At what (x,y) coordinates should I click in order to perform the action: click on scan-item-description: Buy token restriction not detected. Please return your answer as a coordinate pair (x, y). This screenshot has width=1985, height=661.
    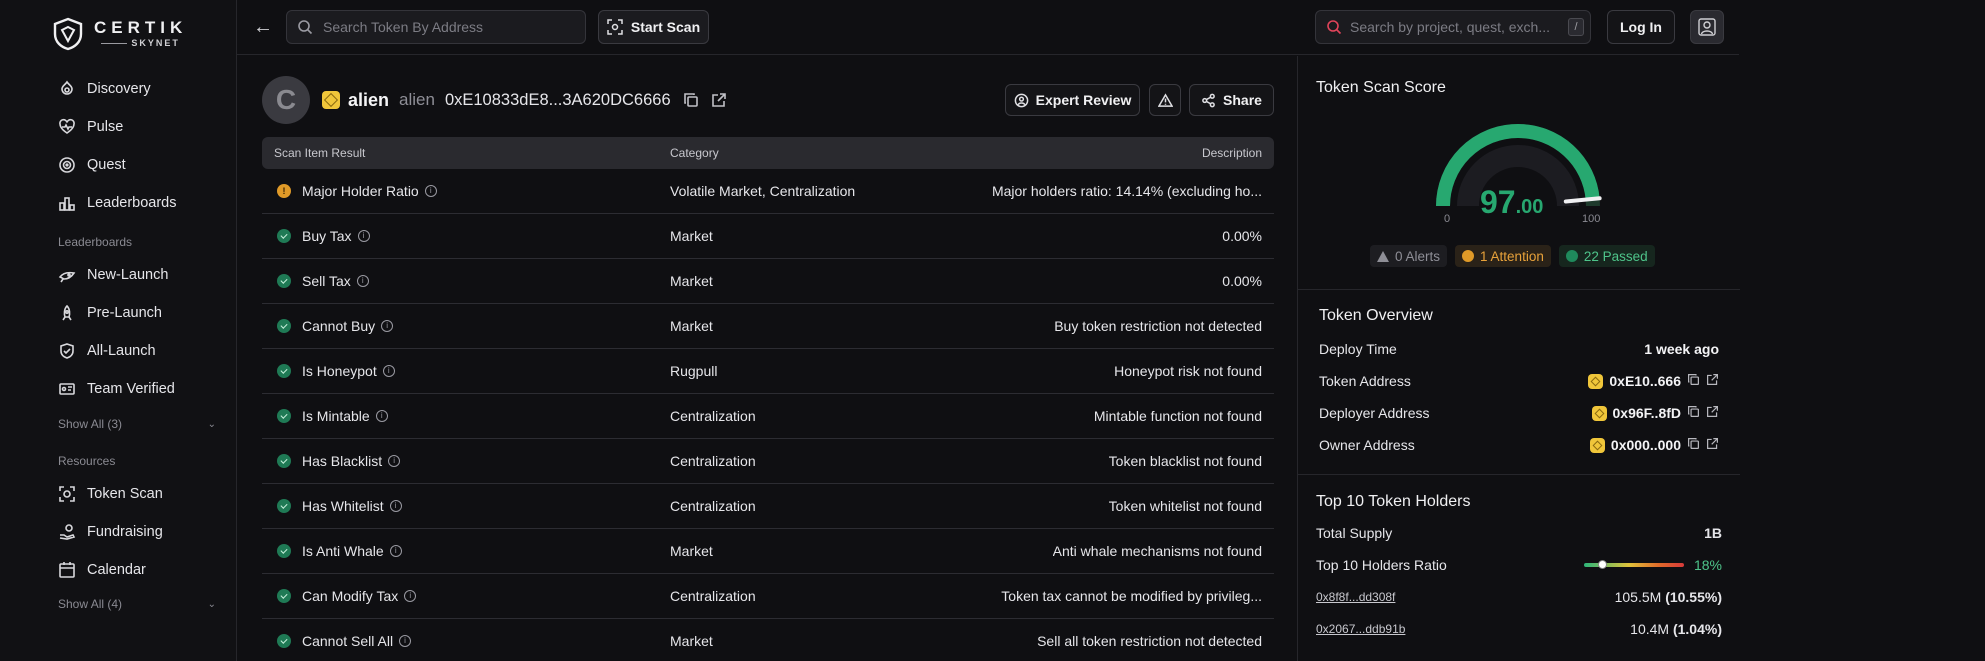
    Looking at the image, I should click on (1158, 326).